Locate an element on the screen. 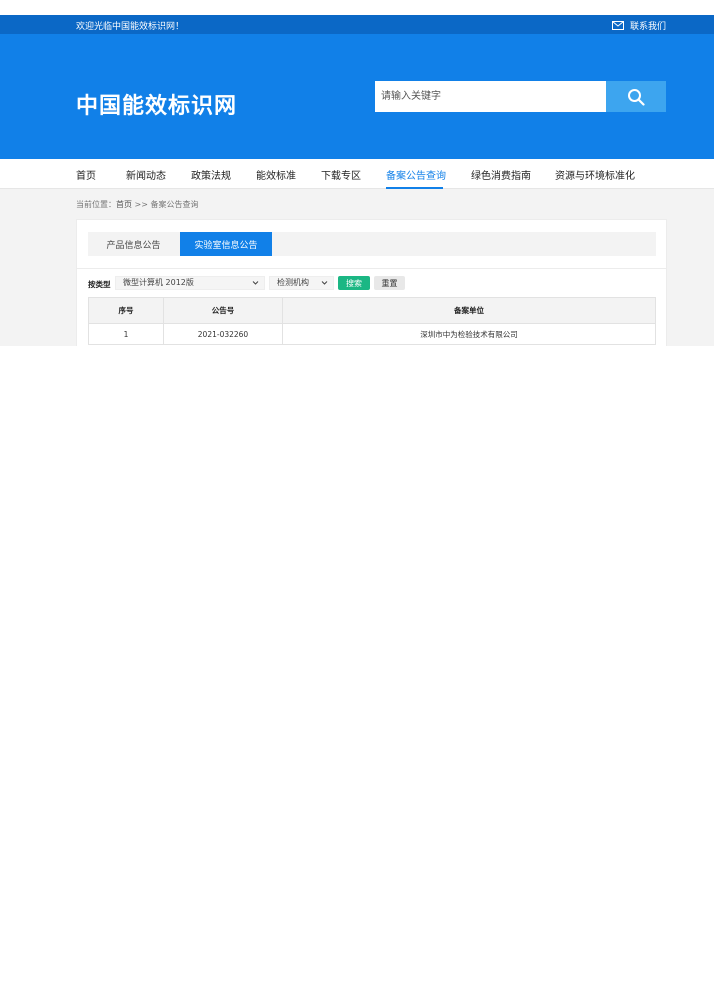  column-header-announcement-no: 公告号 is located at coordinates (223, 310).